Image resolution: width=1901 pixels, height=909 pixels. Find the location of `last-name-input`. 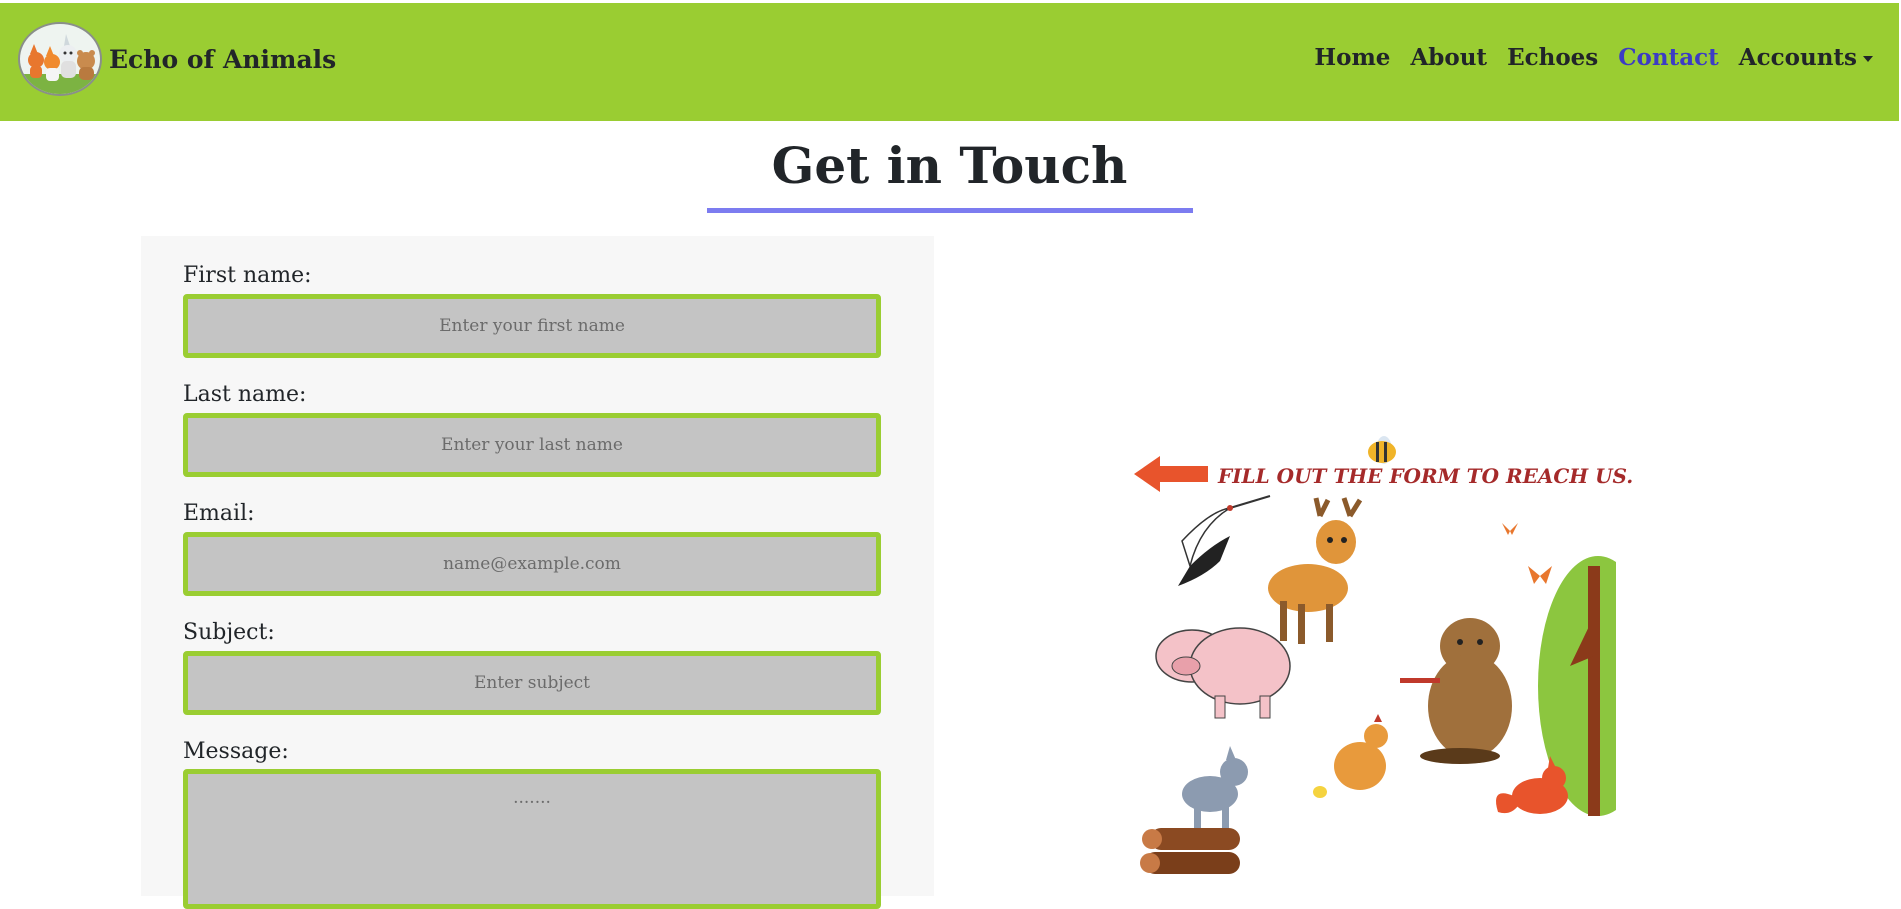

last-name-input is located at coordinates (532, 445).